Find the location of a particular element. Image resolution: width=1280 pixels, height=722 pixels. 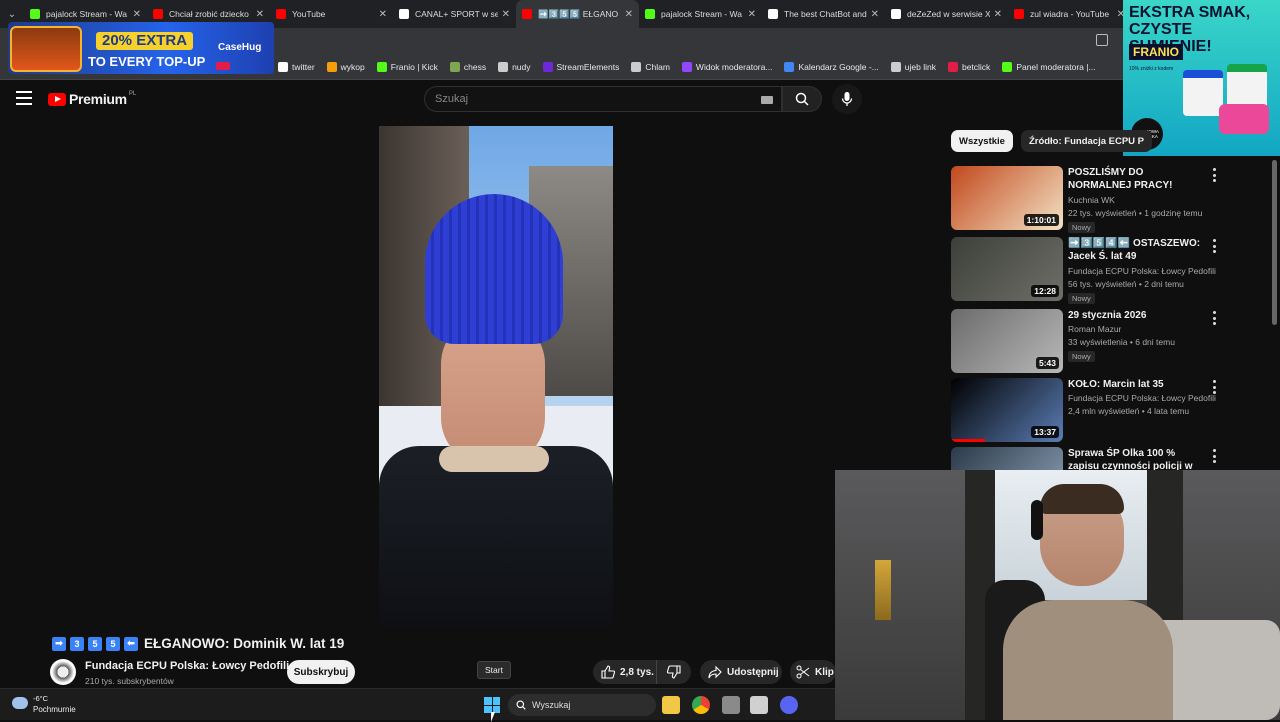

bookmark-item: Franio | Kick is located at coordinates (407, 66).